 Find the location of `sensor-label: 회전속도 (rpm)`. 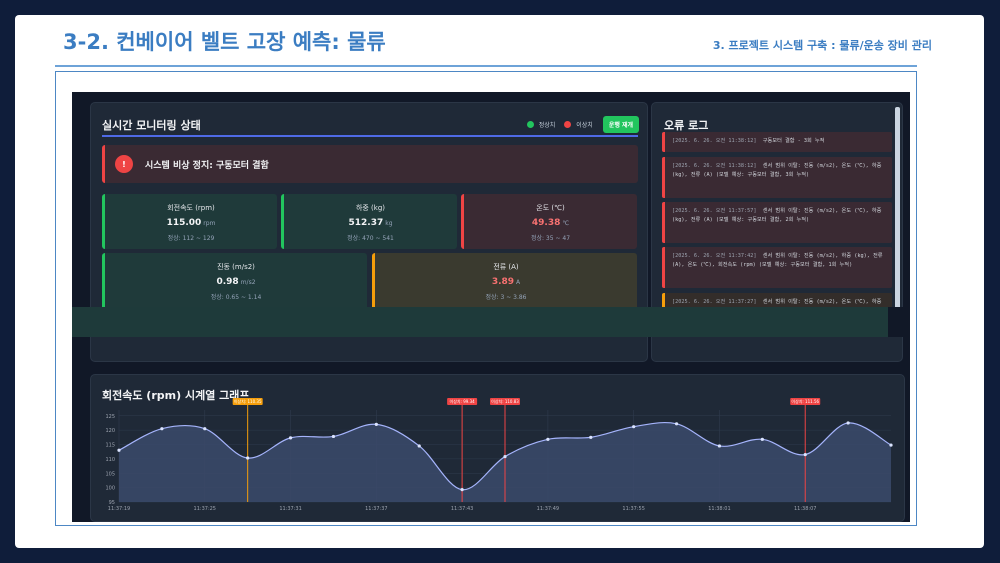

sensor-label: 회전속도 (rpm) is located at coordinates (191, 208).